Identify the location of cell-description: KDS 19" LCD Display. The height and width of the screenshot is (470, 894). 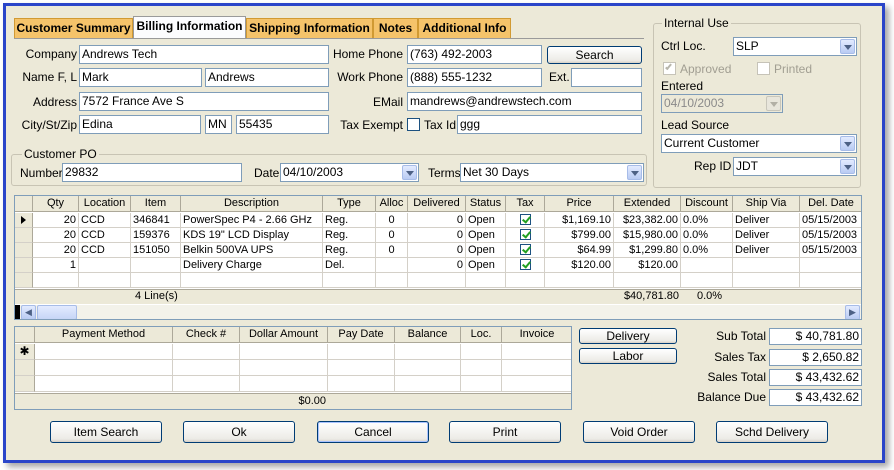
(252, 235).